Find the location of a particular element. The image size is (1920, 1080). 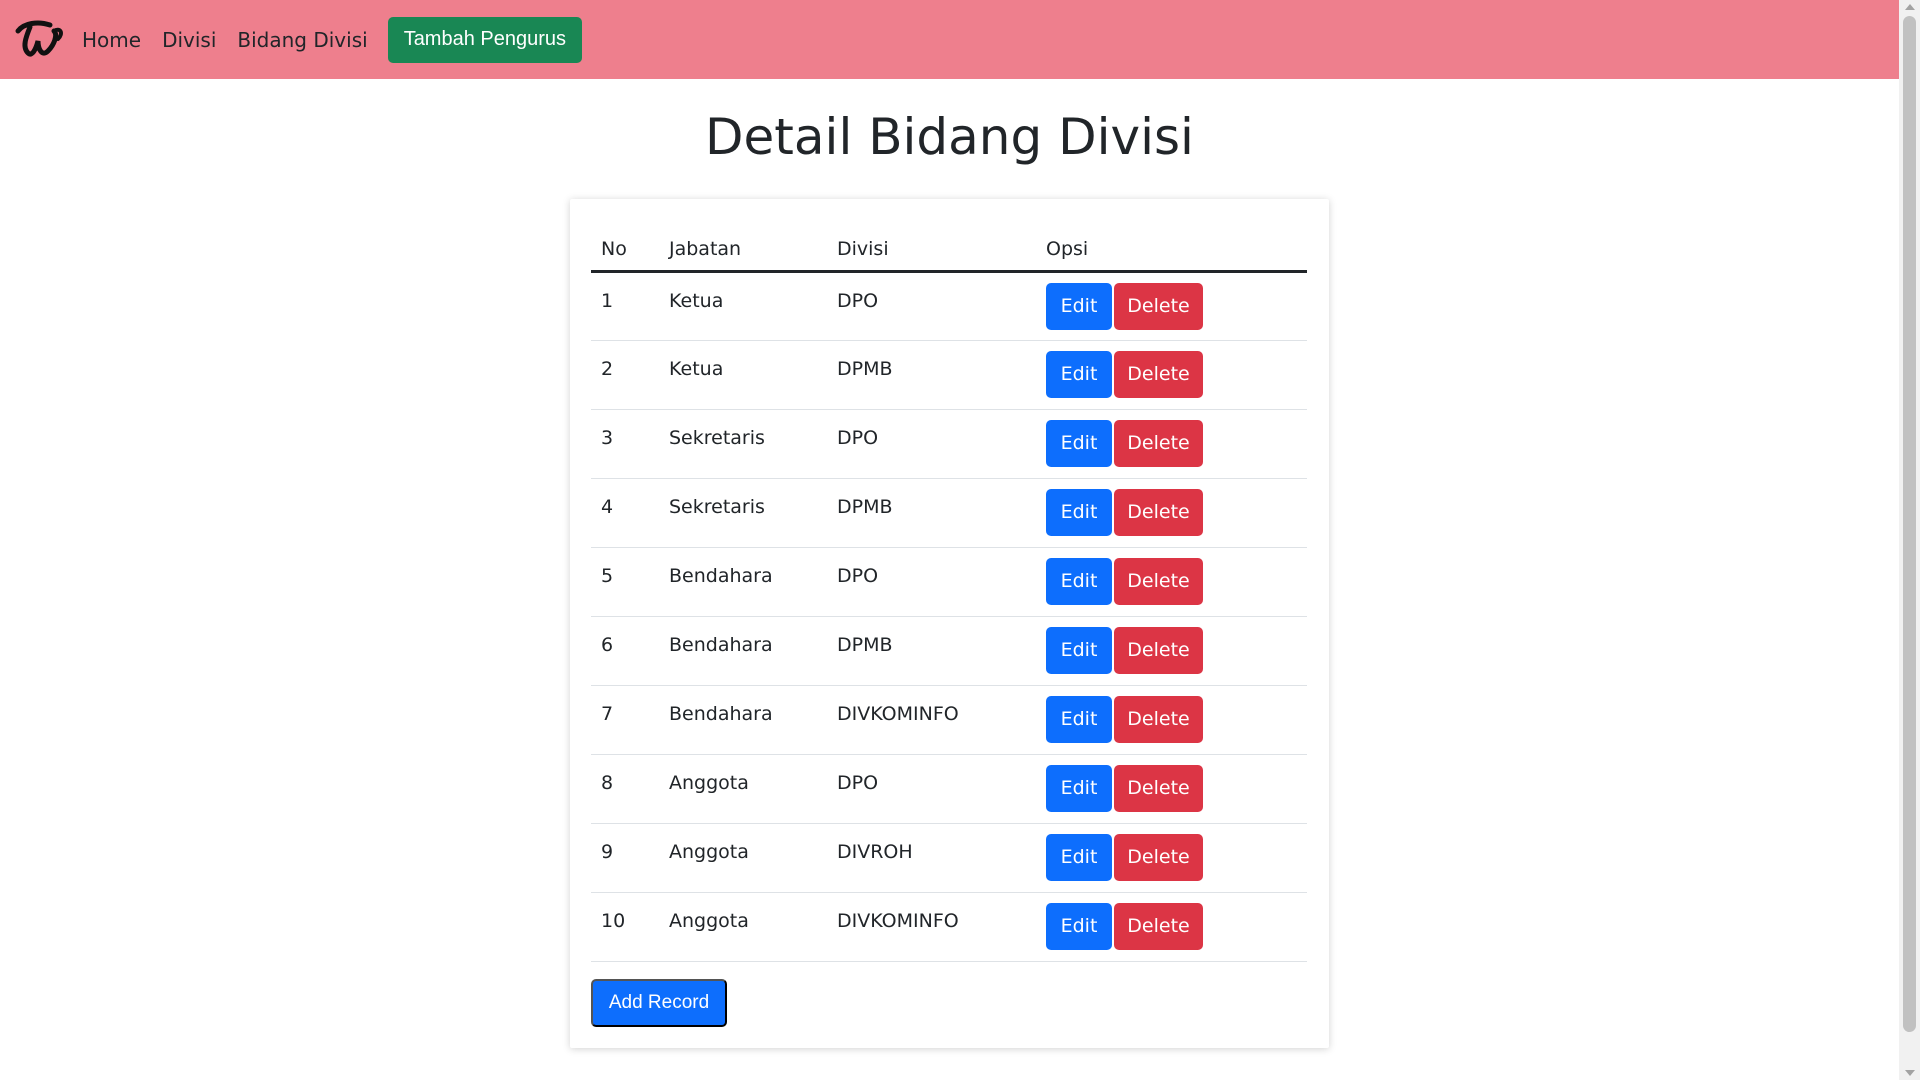

table-row: 8 Anggota DPO Edit Delete is located at coordinates (949, 789).